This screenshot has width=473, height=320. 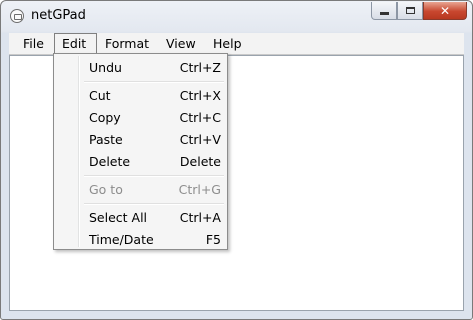 What do you see at coordinates (200, 139) in the screenshot?
I see `menu-item-shortcut: Ctrl+V` at bounding box center [200, 139].